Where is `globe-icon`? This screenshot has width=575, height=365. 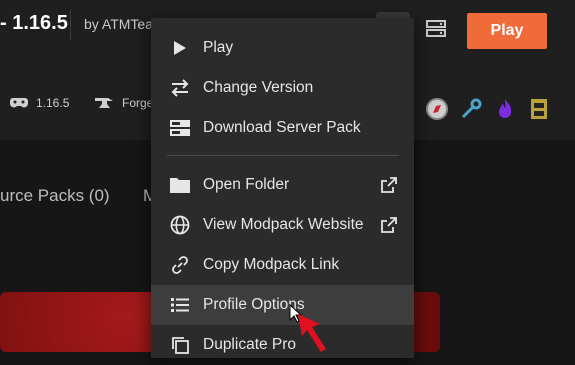 globe-icon is located at coordinates (180, 225).